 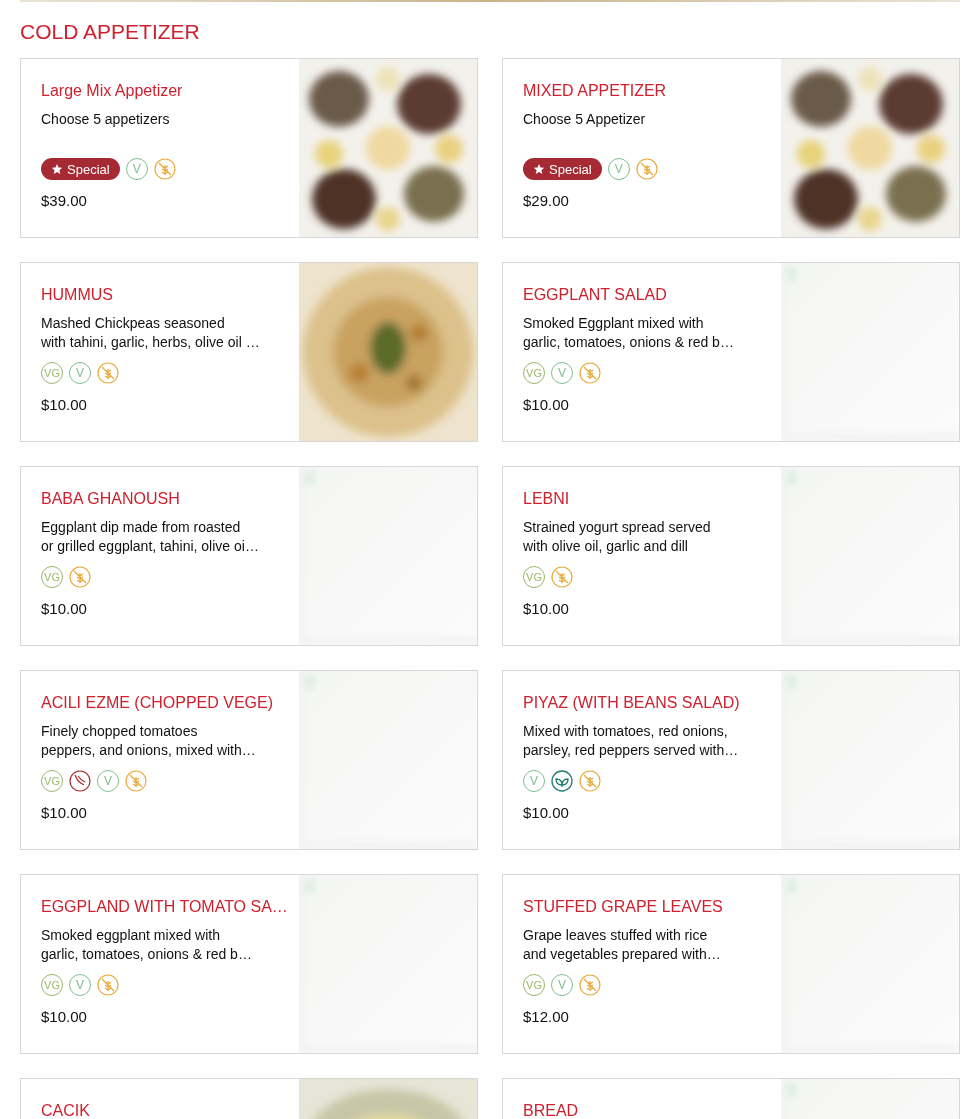 What do you see at coordinates (595, 295) in the screenshot?
I see `item-title: EGGPLANT SALAD` at bounding box center [595, 295].